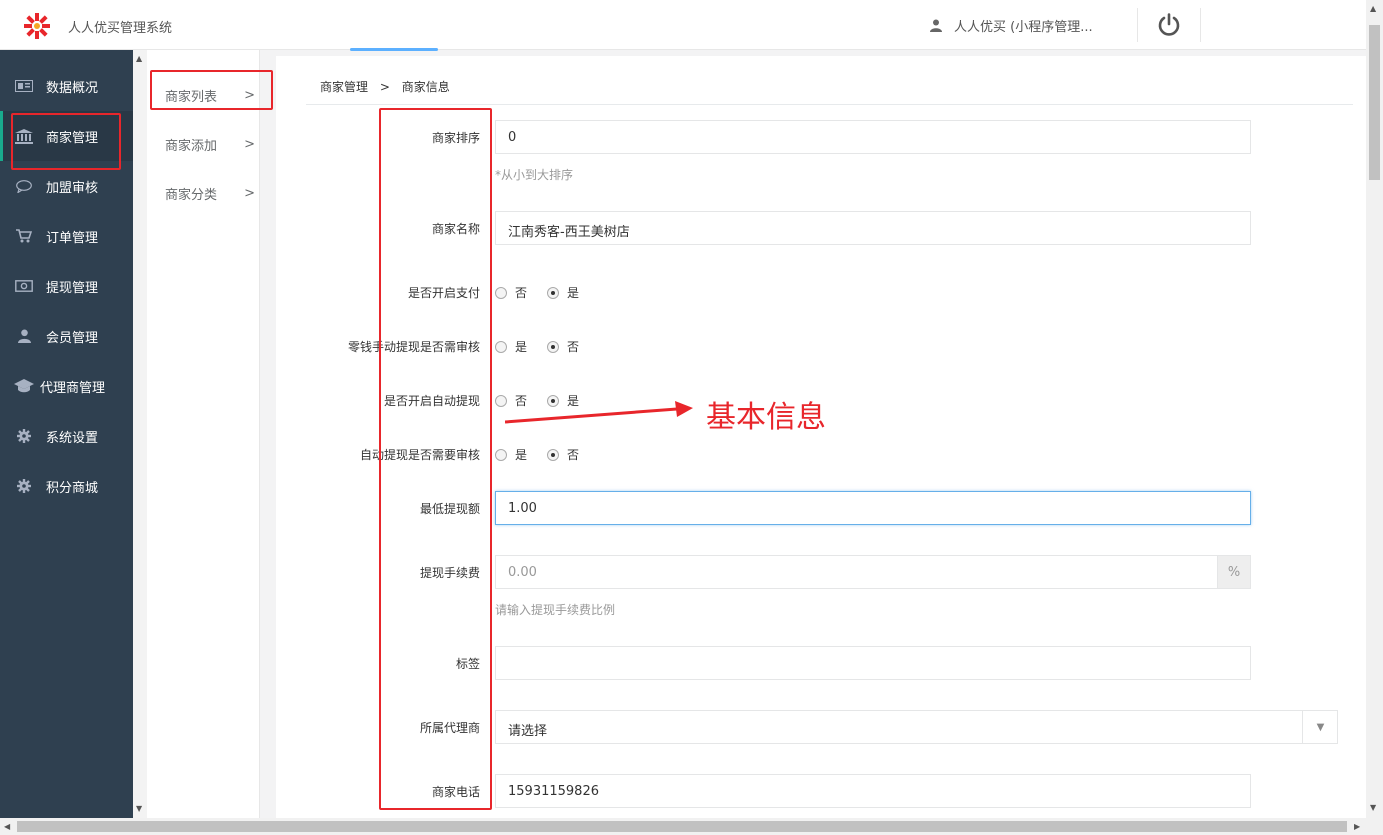 This screenshot has width=1383, height=835. Describe the element at coordinates (24, 236) in the screenshot. I see `cart-icon` at that location.